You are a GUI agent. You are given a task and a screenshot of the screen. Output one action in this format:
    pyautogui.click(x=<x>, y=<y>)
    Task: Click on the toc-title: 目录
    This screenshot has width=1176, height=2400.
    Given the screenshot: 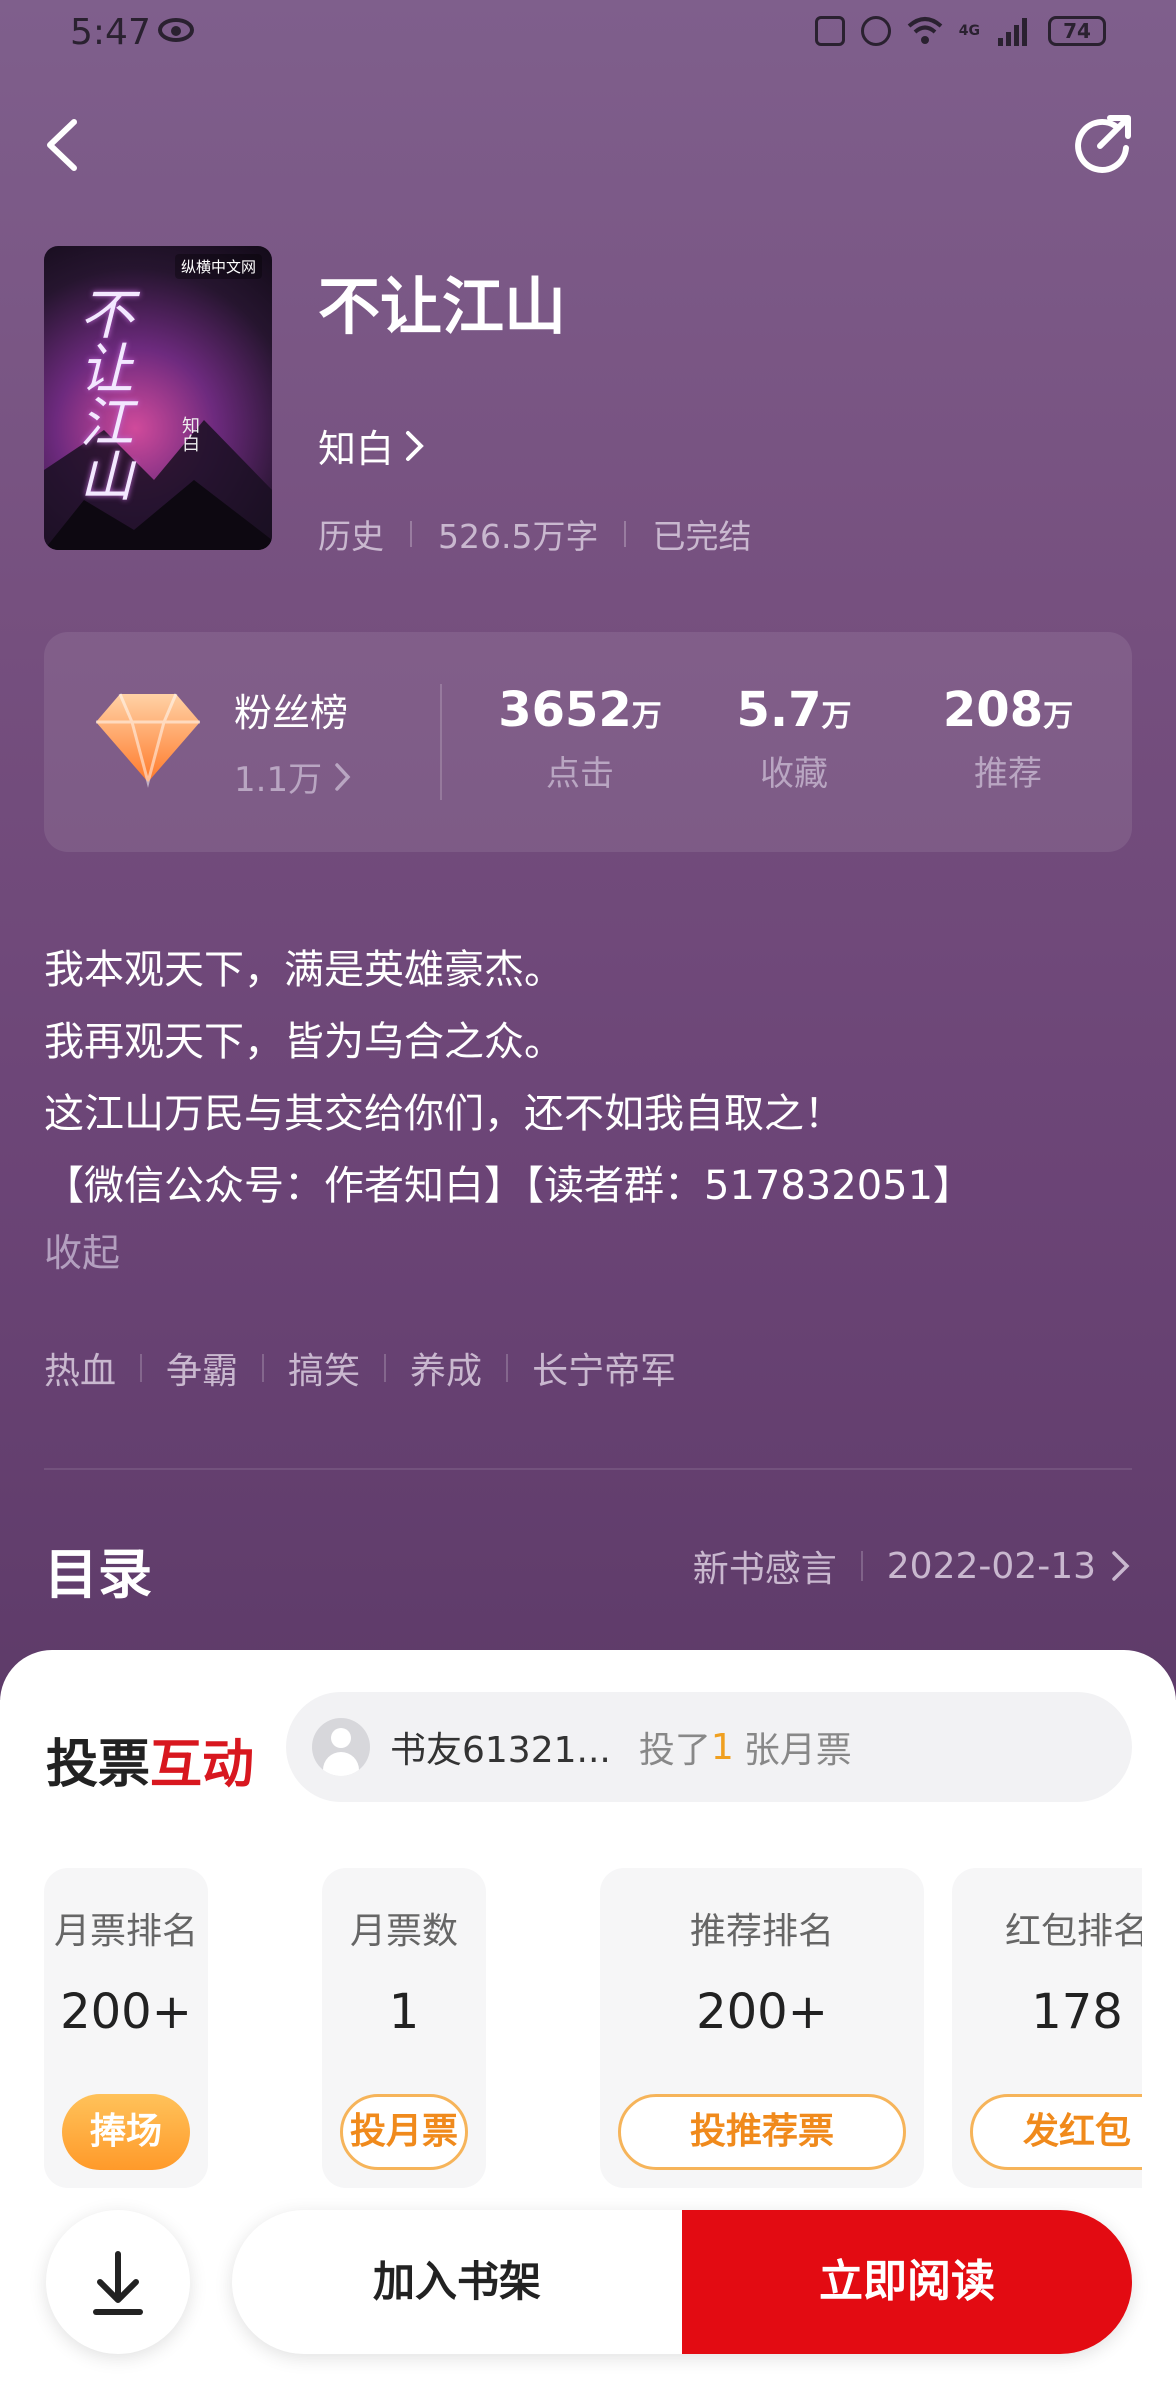 What is the action you would take?
    pyautogui.click(x=98, y=1569)
    